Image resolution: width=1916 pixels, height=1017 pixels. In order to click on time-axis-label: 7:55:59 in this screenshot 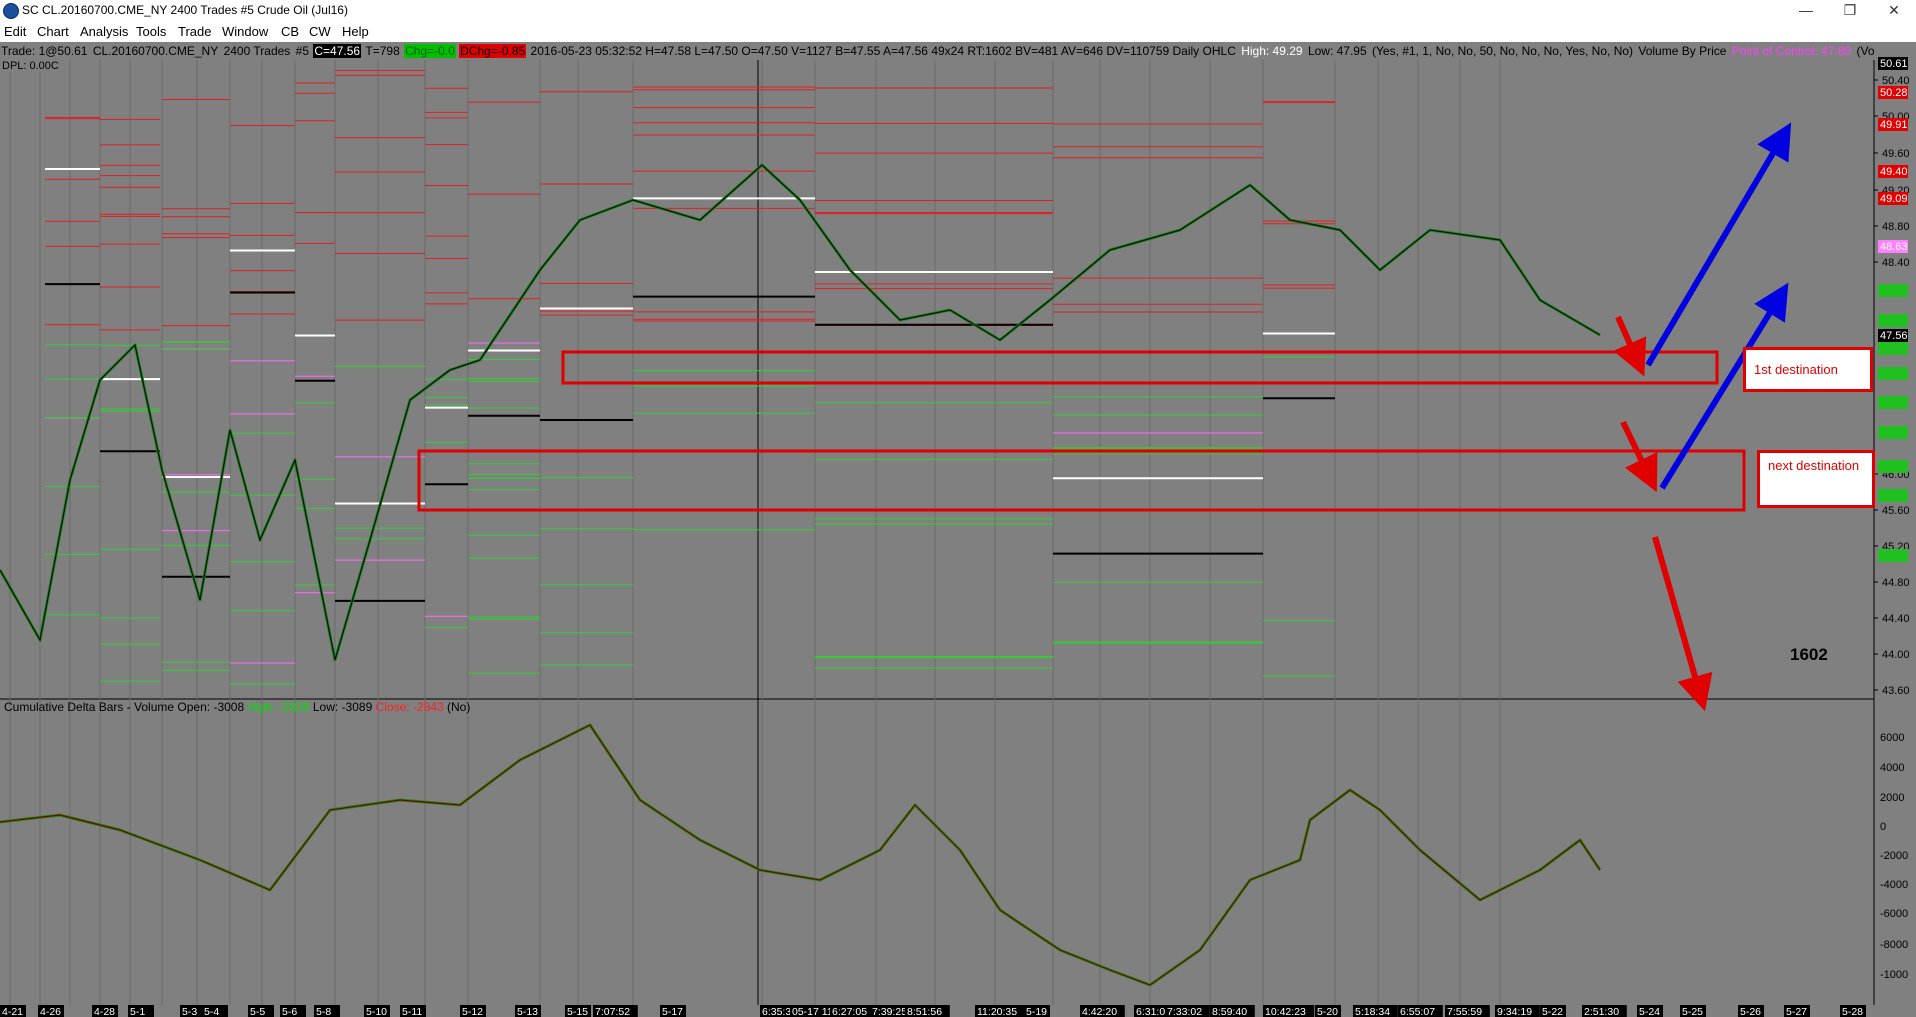, I will do `click(1464, 1011)`.